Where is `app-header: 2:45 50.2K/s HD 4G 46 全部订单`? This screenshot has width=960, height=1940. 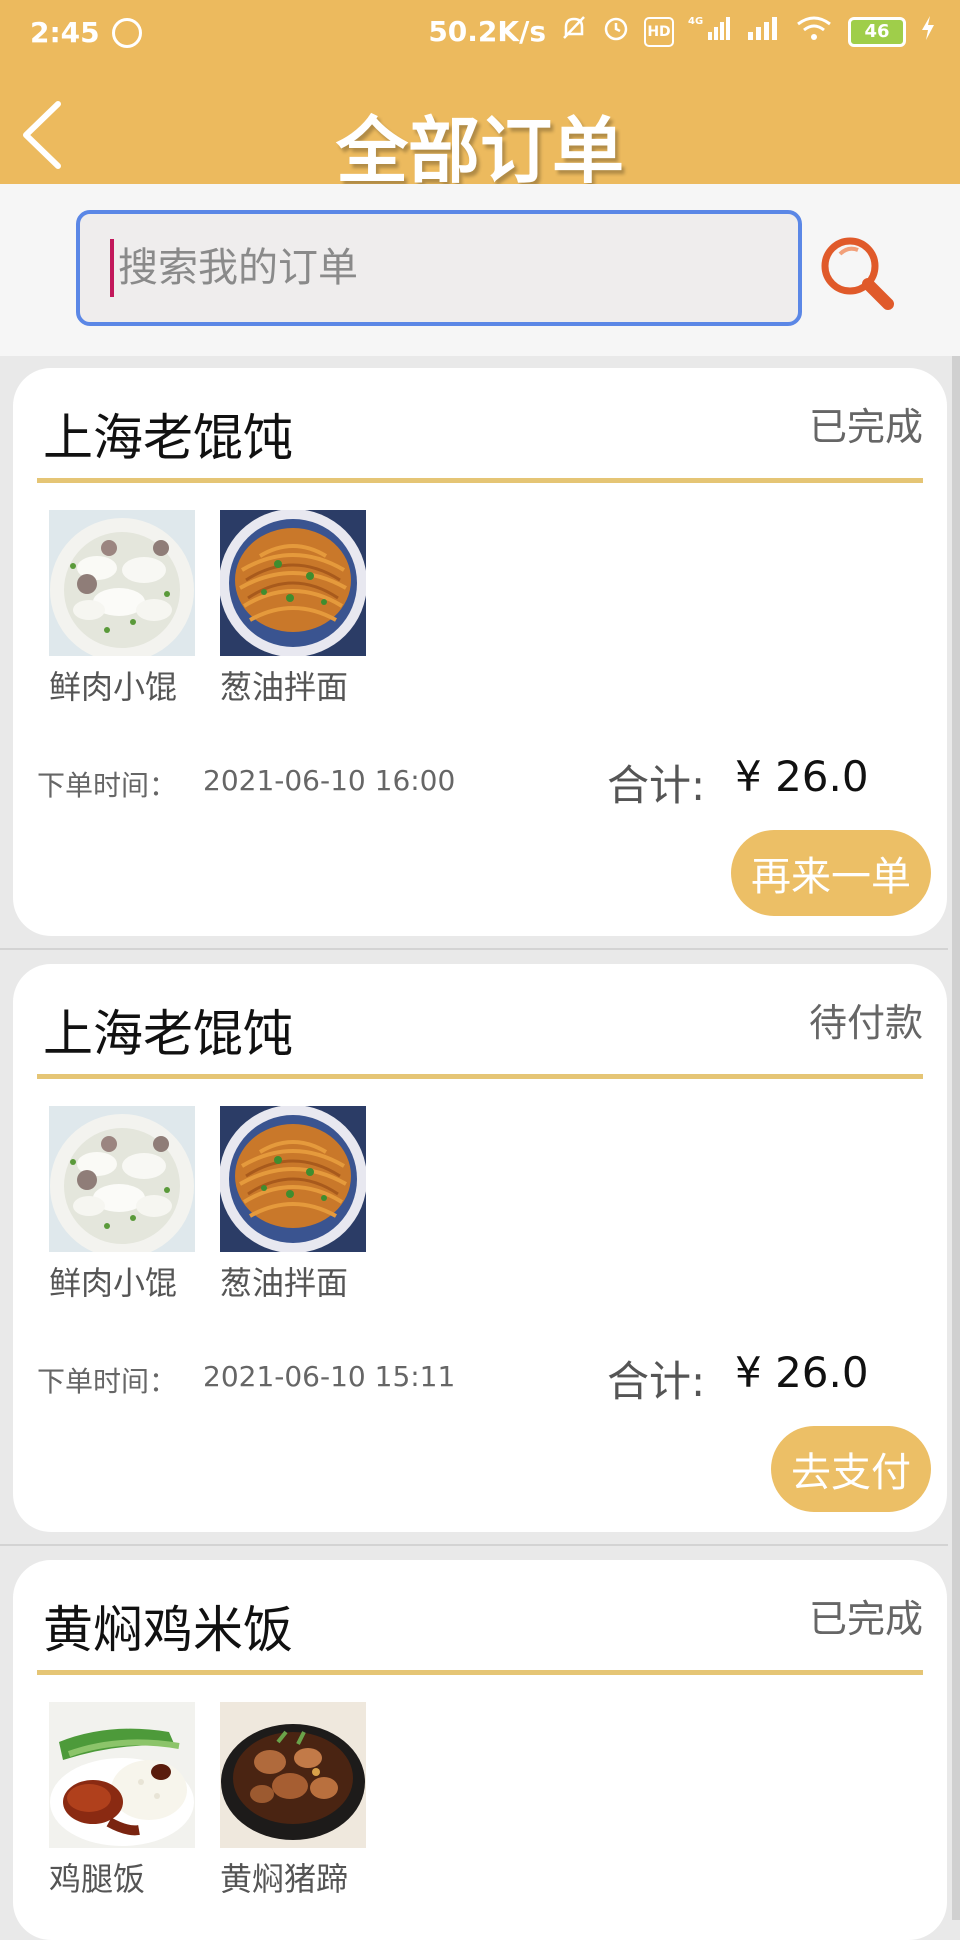 app-header: 2:45 50.2K/s HD 4G 46 全部订单 is located at coordinates (480, 96).